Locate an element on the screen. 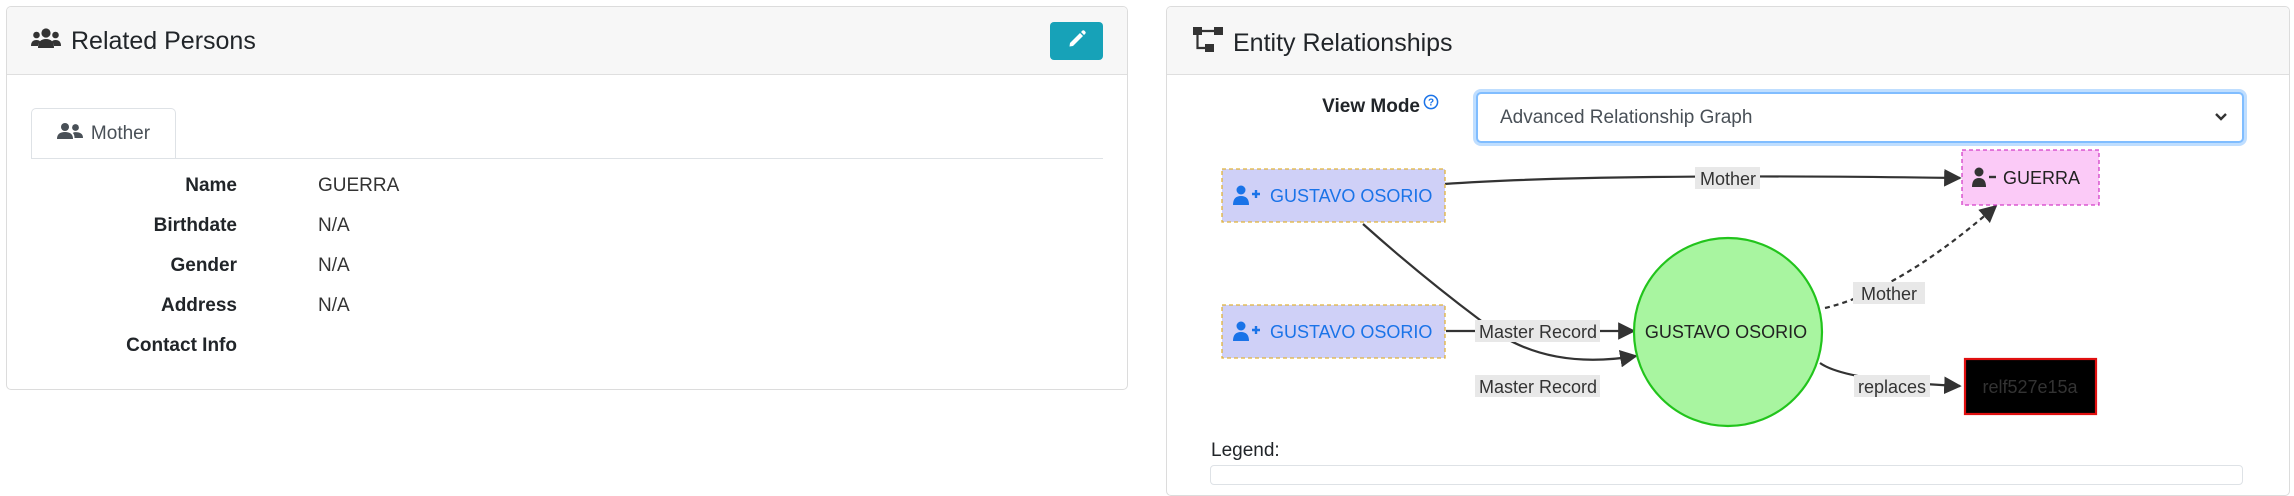 Image resolution: width=2294 pixels, height=496 pixels. edge-label-mother-dotted-text: Mother is located at coordinates (1889, 294).